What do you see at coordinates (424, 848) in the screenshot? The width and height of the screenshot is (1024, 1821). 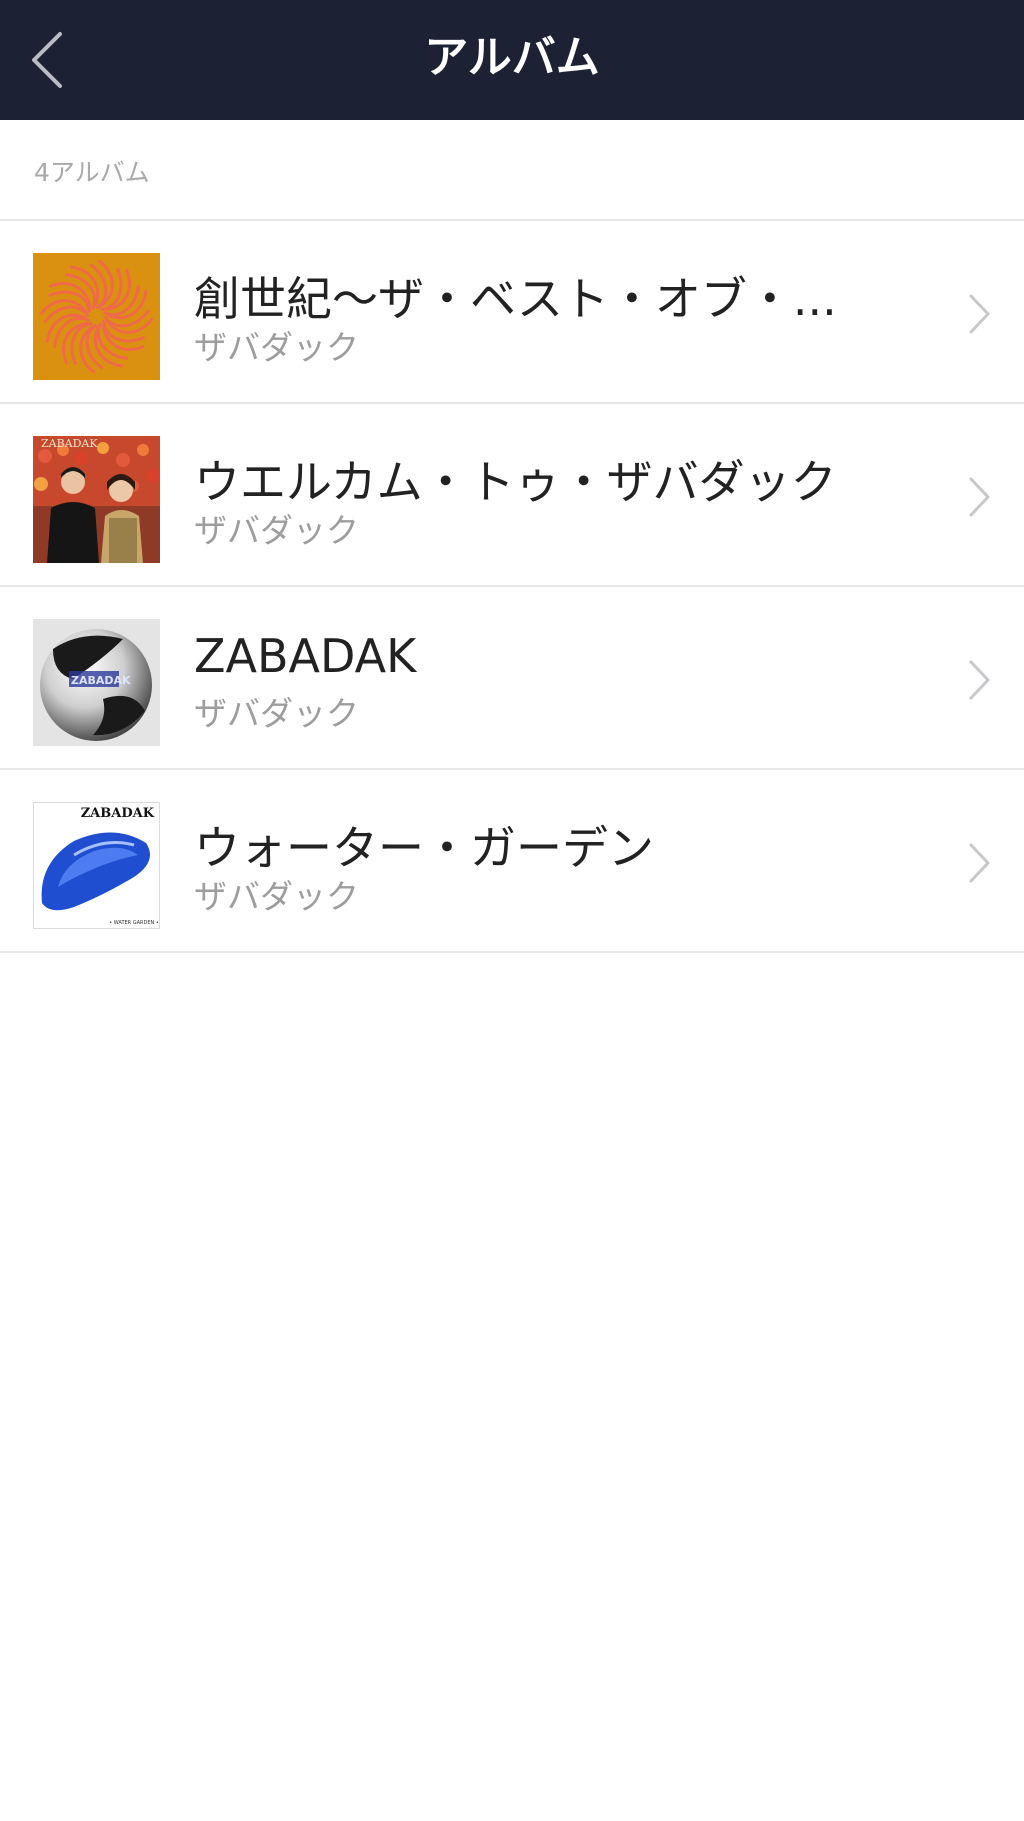 I see `album-title: ウォーター・ガーデン` at bounding box center [424, 848].